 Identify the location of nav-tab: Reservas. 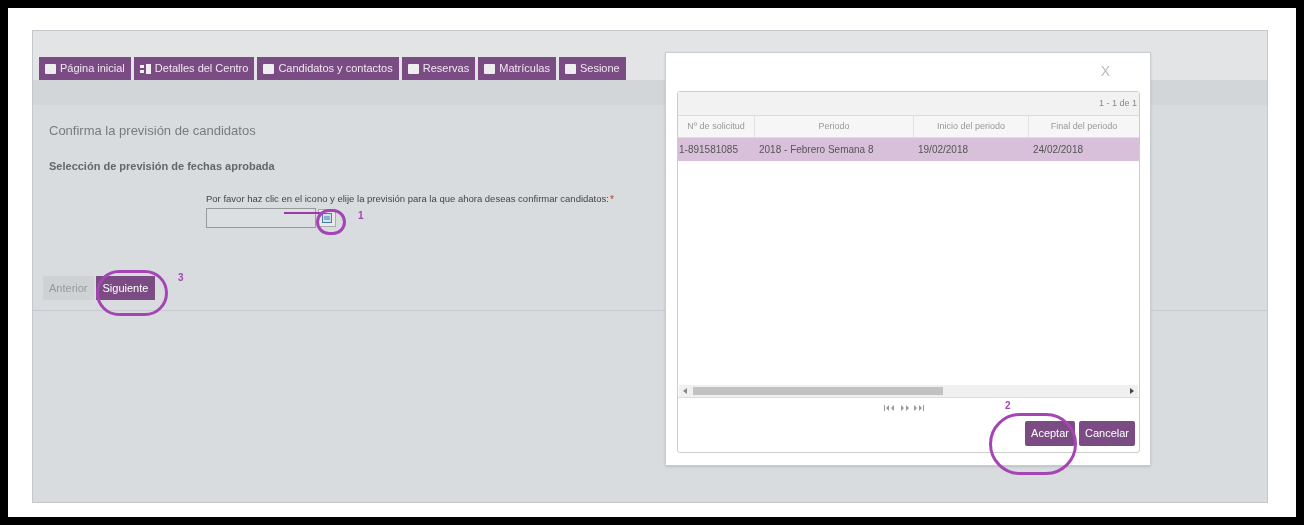
(438, 68).